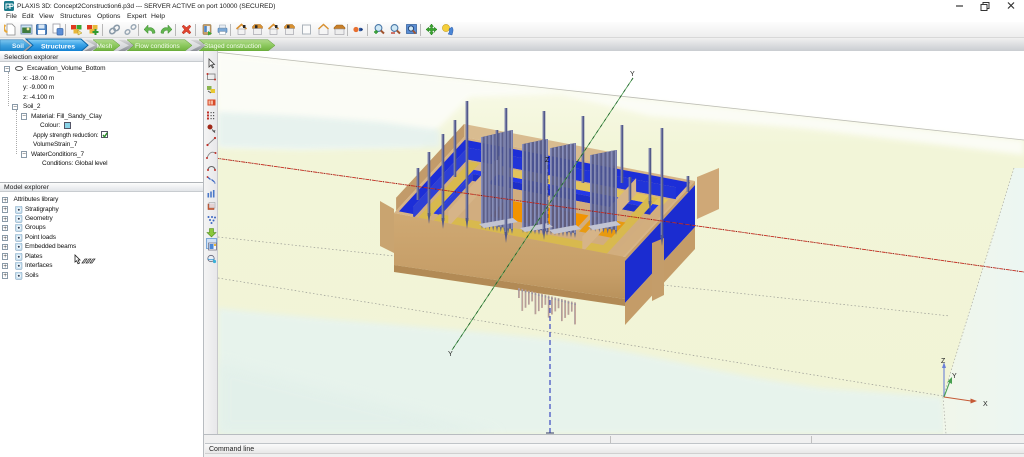 Image resolution: width=1024 pixels, height=457 pixels. I want to click on svg-text: Flow conditions, so click(158, 46).